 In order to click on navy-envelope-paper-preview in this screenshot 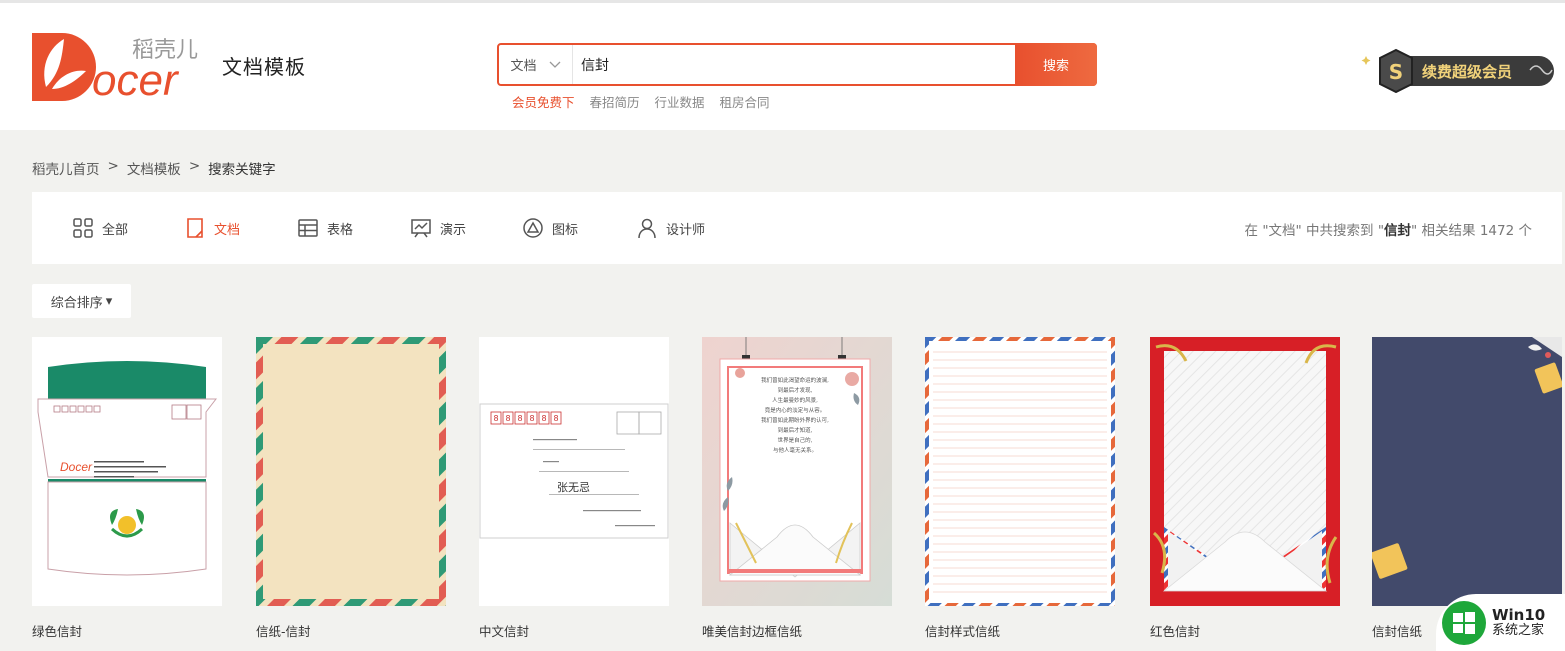, I will do `click(1467, 471)`.